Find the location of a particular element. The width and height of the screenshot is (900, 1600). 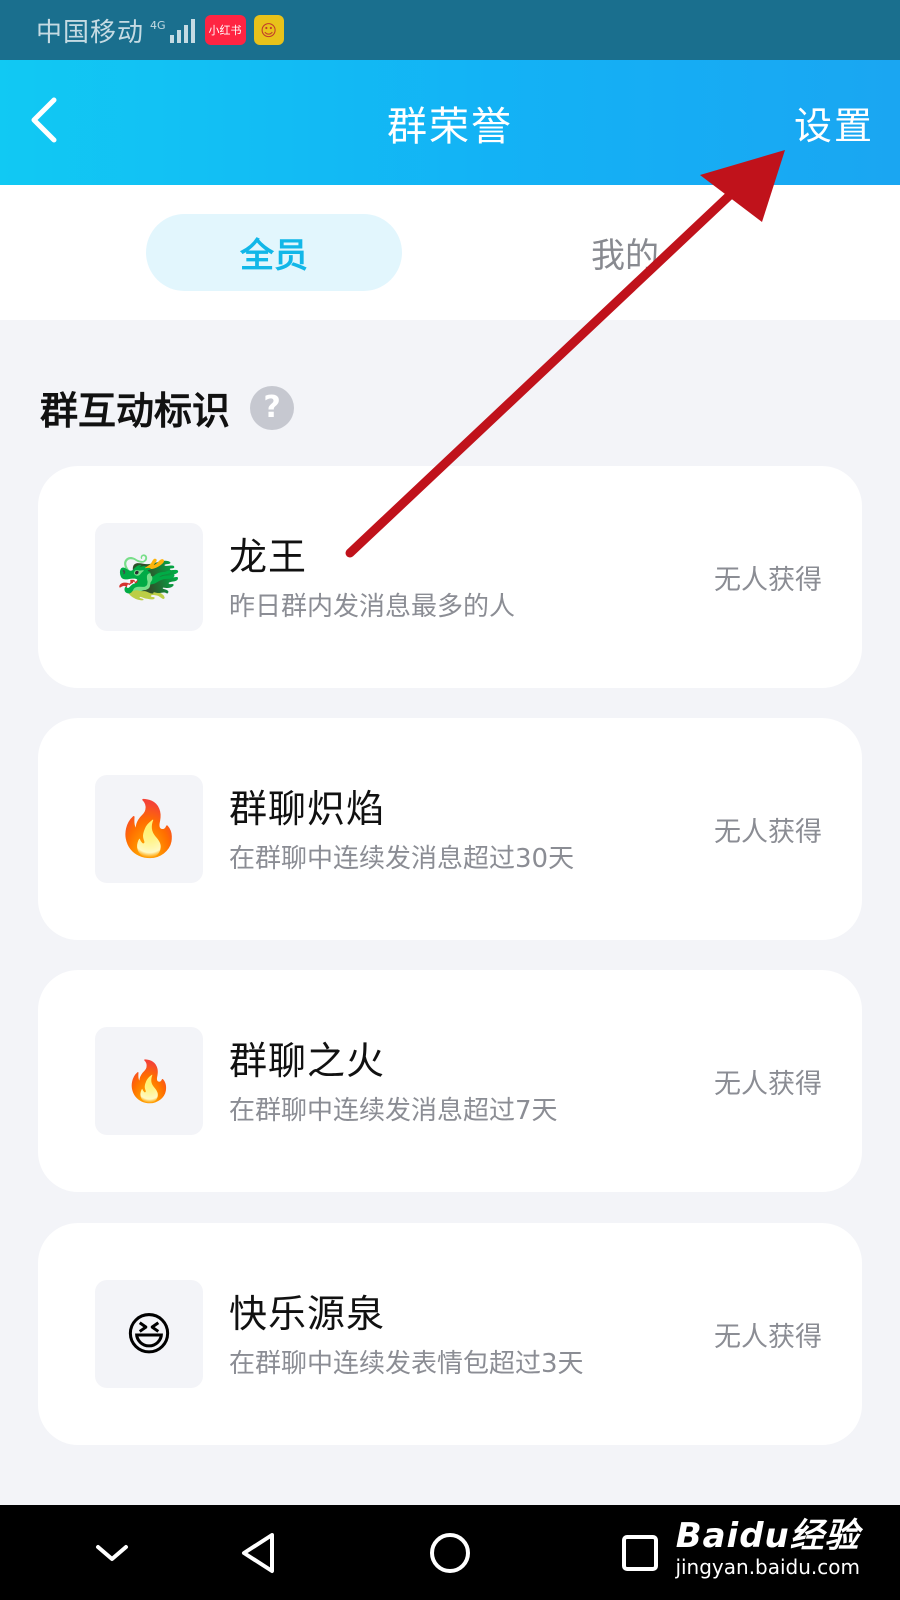

honor-description: 昨日群内发消息最多的人 is located at coordinates (372, 607).